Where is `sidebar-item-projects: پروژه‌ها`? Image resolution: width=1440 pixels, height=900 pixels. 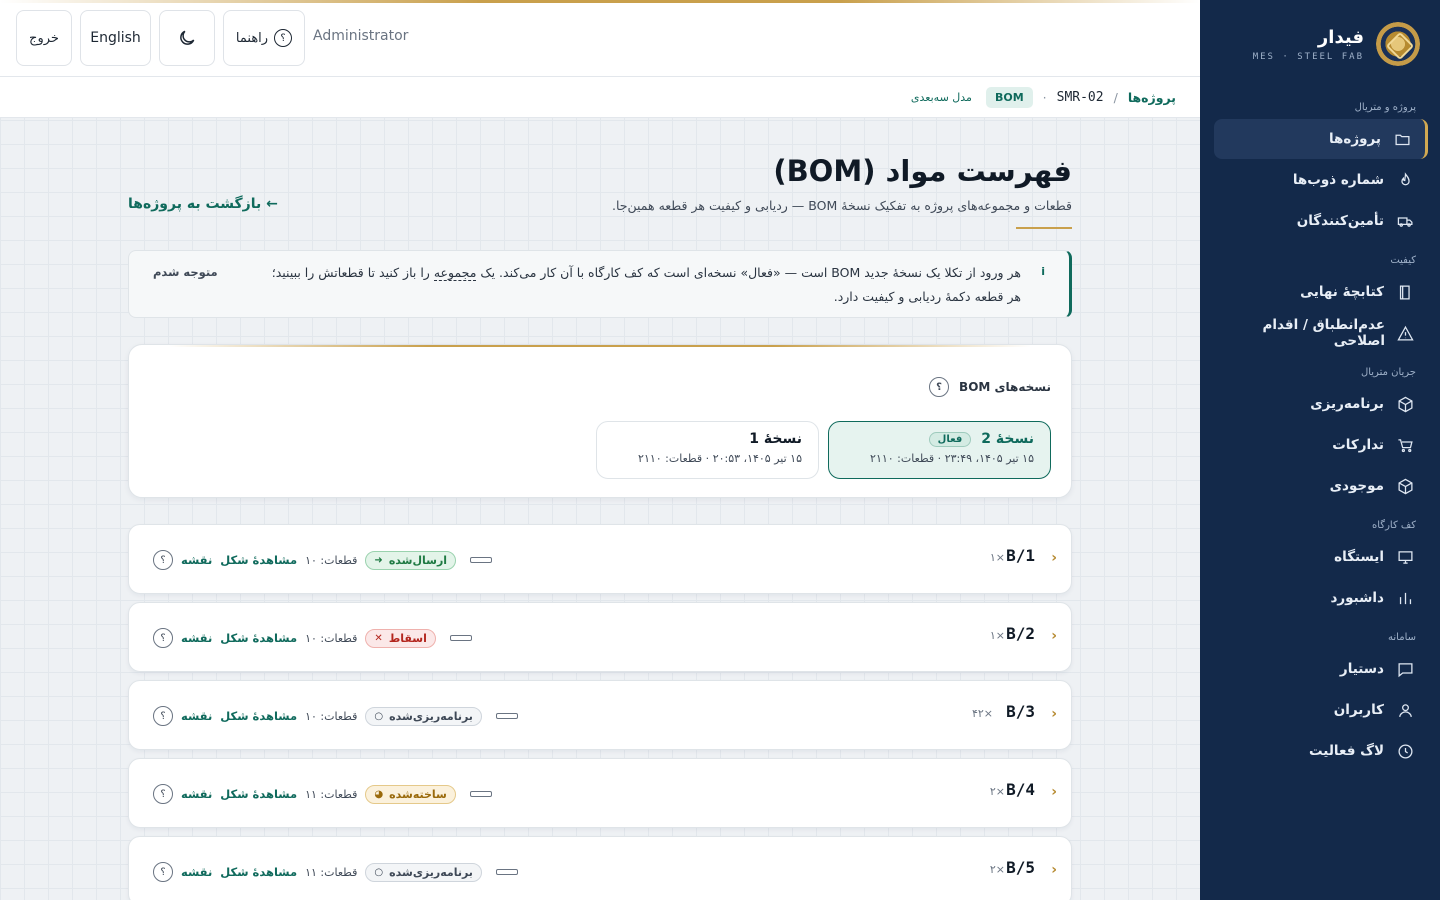 sidebar-item-projects: پروژه‌ها is located at coordinates (1321, 139).